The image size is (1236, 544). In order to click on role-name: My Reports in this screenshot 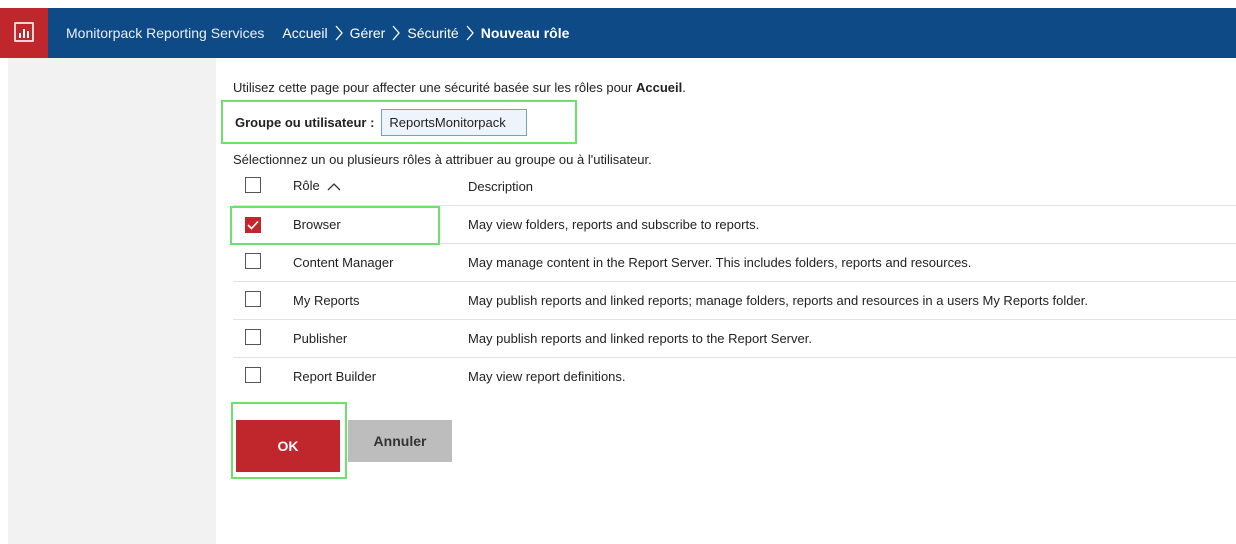, I will do `click(326, 300)`.